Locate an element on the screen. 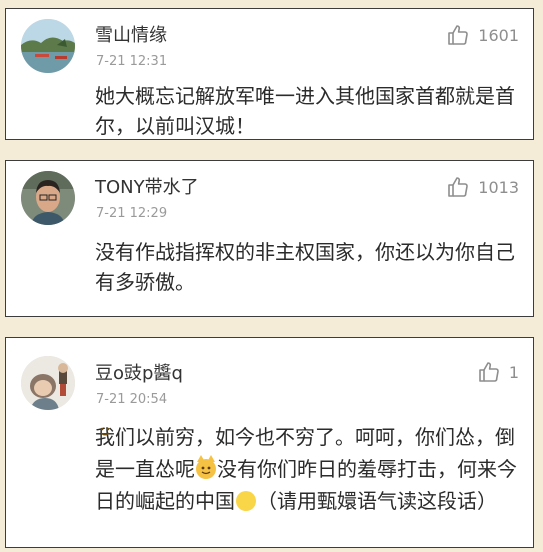 The height and width of the screenshot is (552, 543). username: 雪山情缘 is located at coordinates (131, 34).